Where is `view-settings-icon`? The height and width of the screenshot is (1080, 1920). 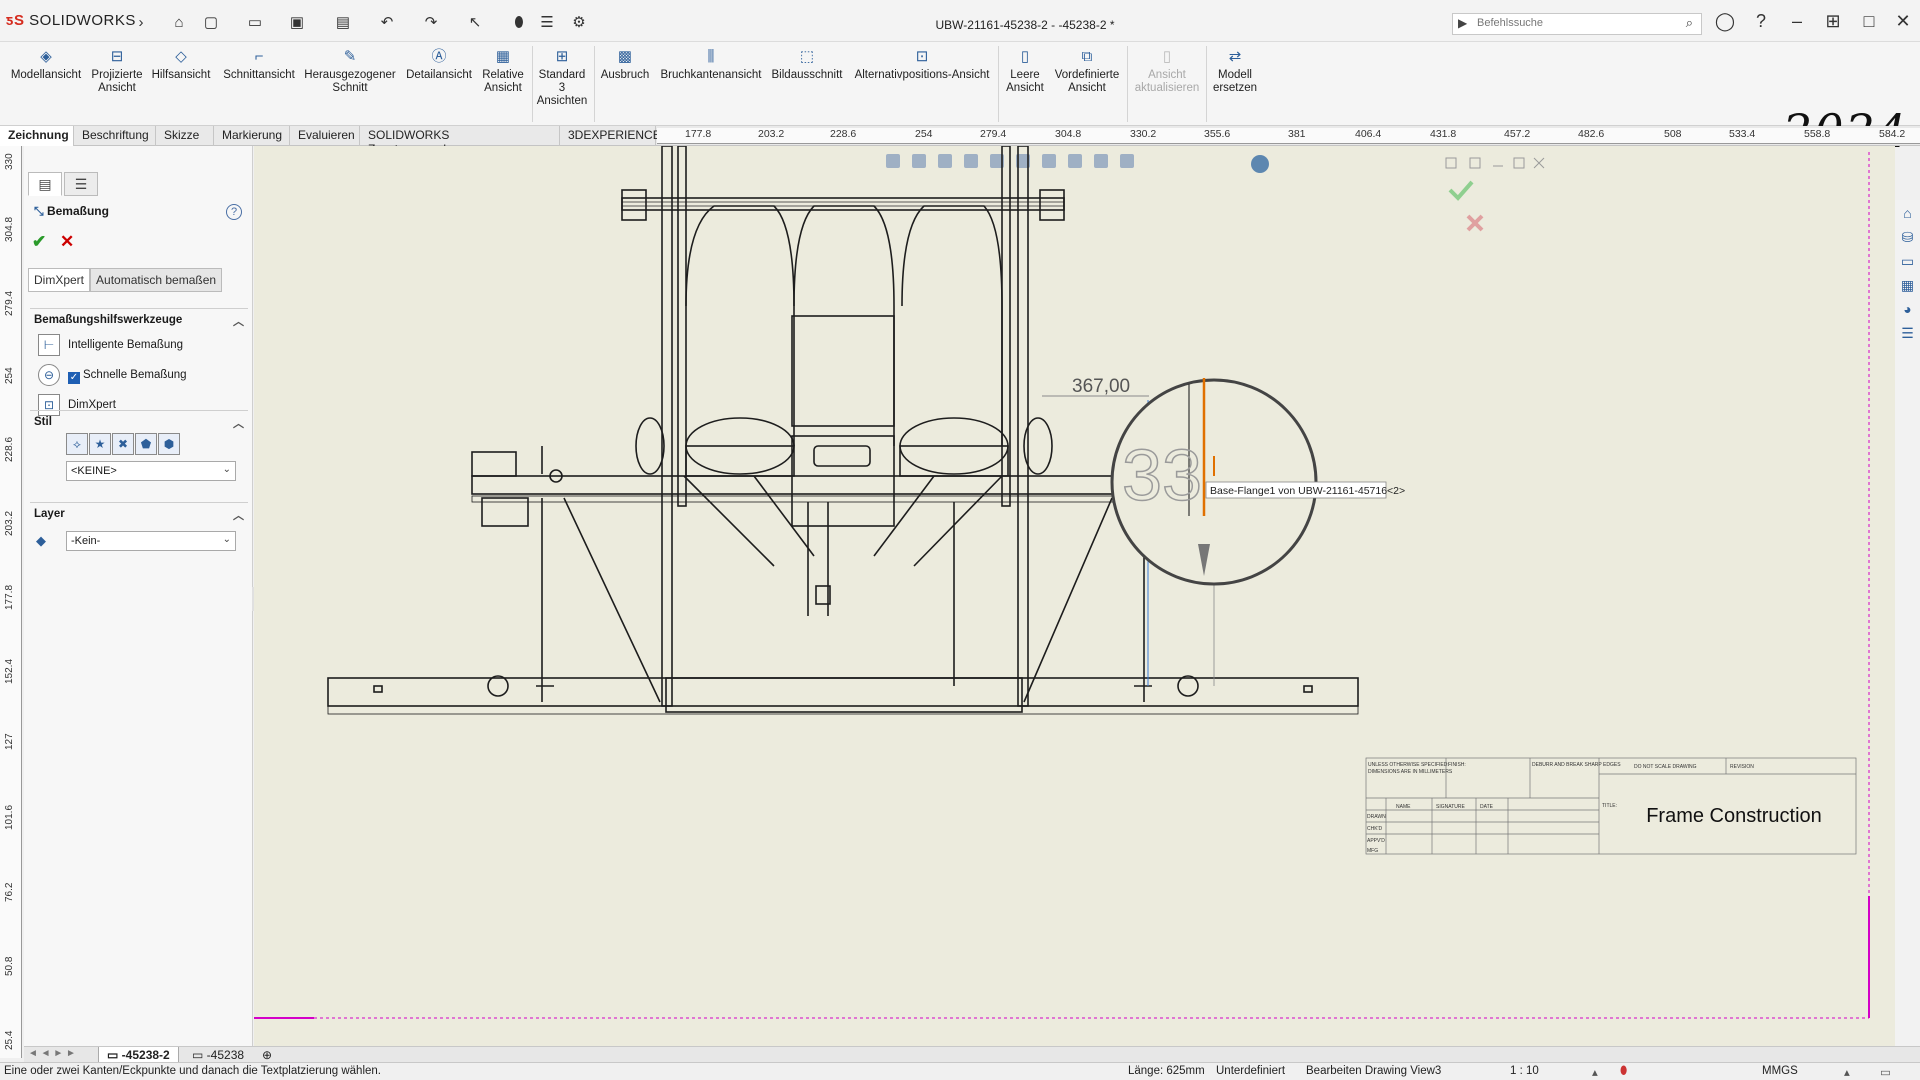
view-settings-icon is located at coordinates (1127, 161).